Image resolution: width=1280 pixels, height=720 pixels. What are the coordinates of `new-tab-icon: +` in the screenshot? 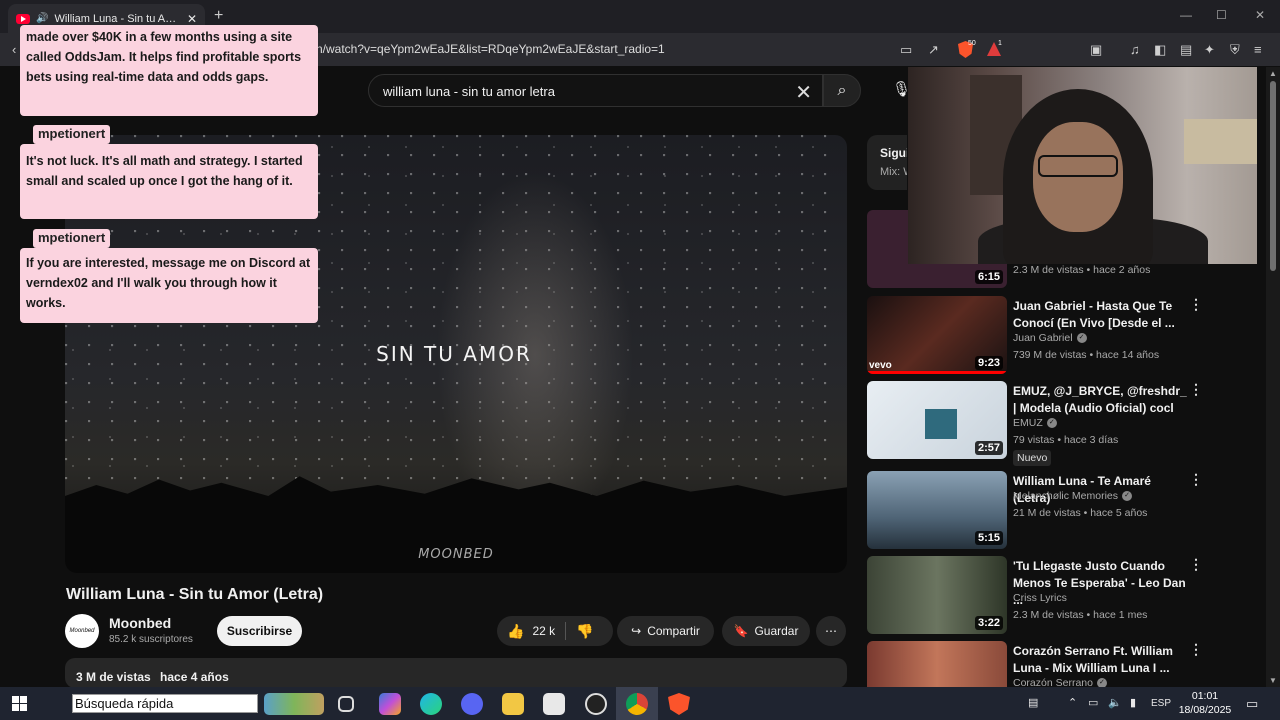 It's located at (218, 16).